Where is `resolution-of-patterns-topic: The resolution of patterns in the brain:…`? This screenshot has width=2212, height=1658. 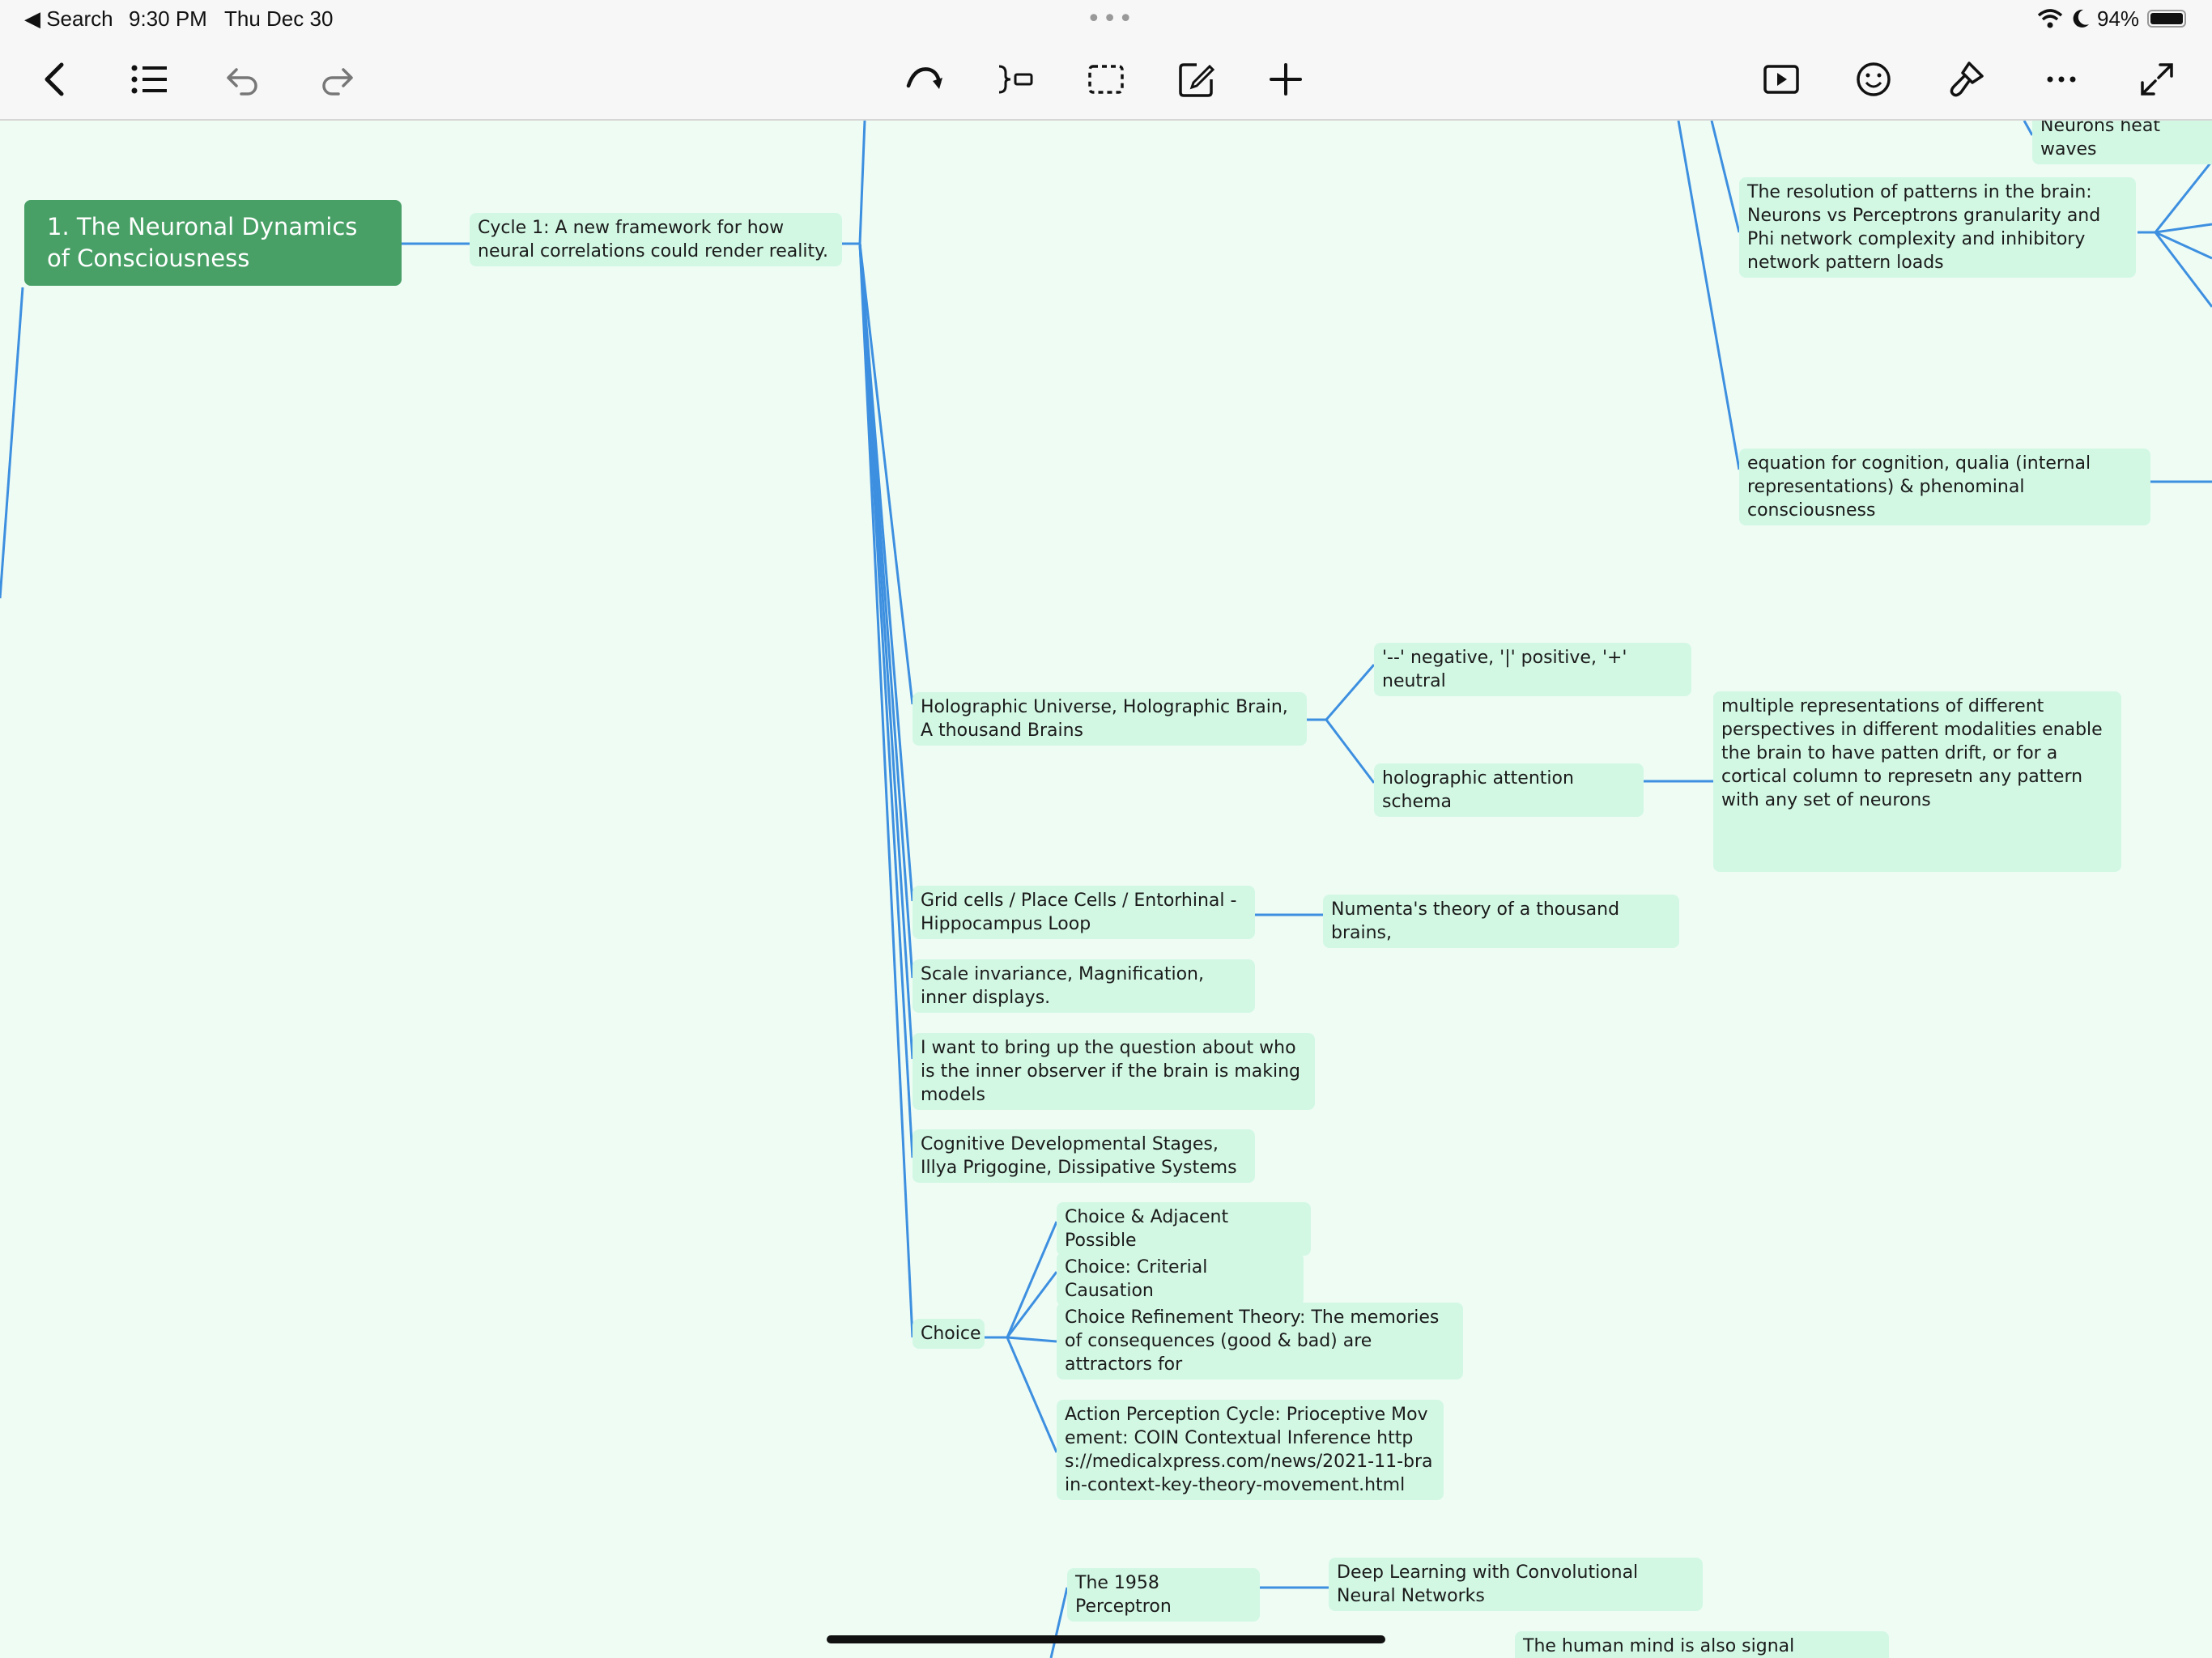
resolution-of-patterns-topic: The resolution of patterns in the brain:… is located at coordinates (1938, 227).